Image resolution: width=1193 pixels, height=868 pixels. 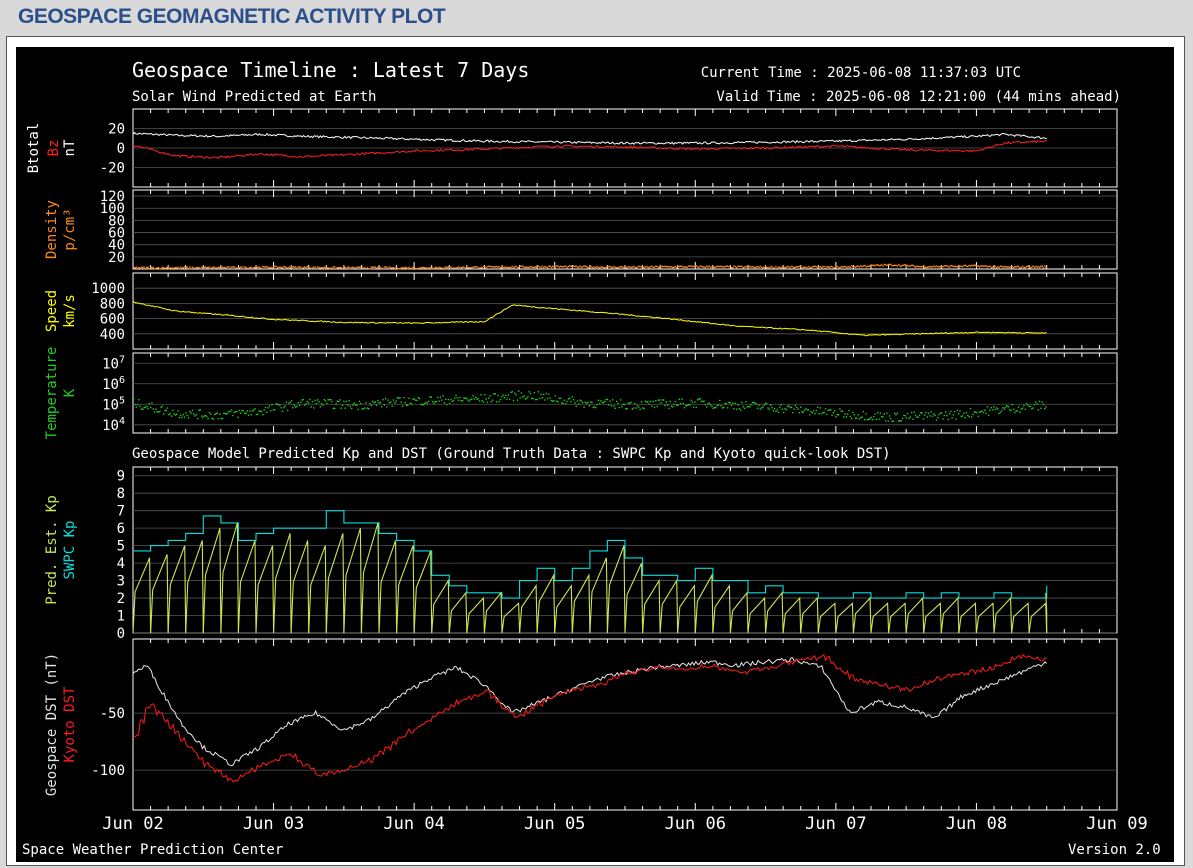 What do you see at coordinates (112, 335) in the screenshot?
I see `panel-speed-tick-label: 400` at bounding box center [112, 335].